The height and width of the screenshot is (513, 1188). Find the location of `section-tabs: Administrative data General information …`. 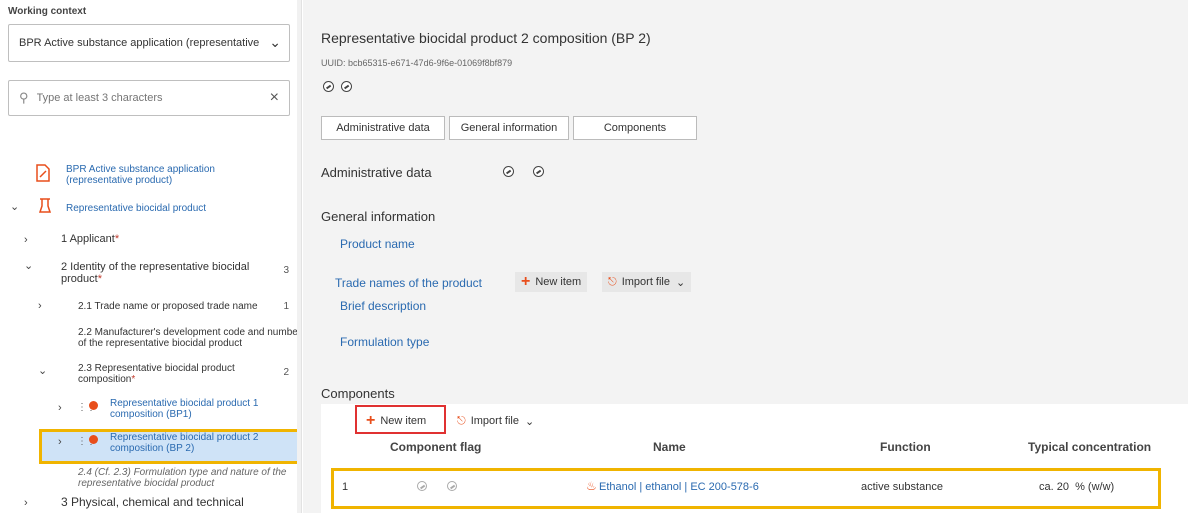

section-tabs: Administrative data General information … is located at coordinates (511, 128).